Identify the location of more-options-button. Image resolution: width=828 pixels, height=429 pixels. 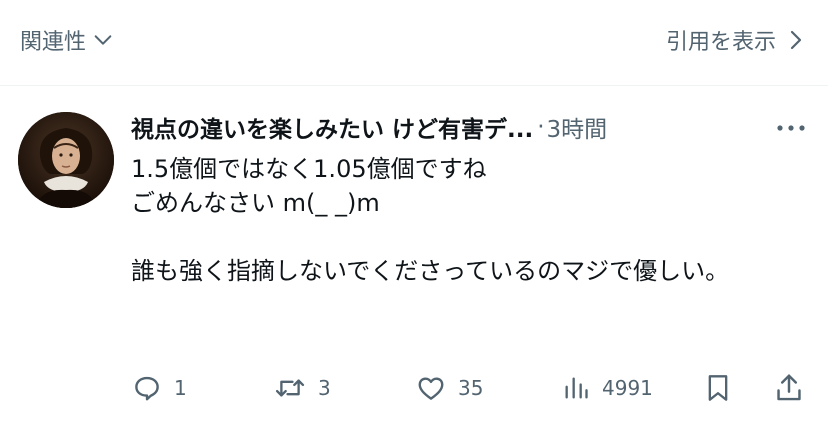
(791, 128).